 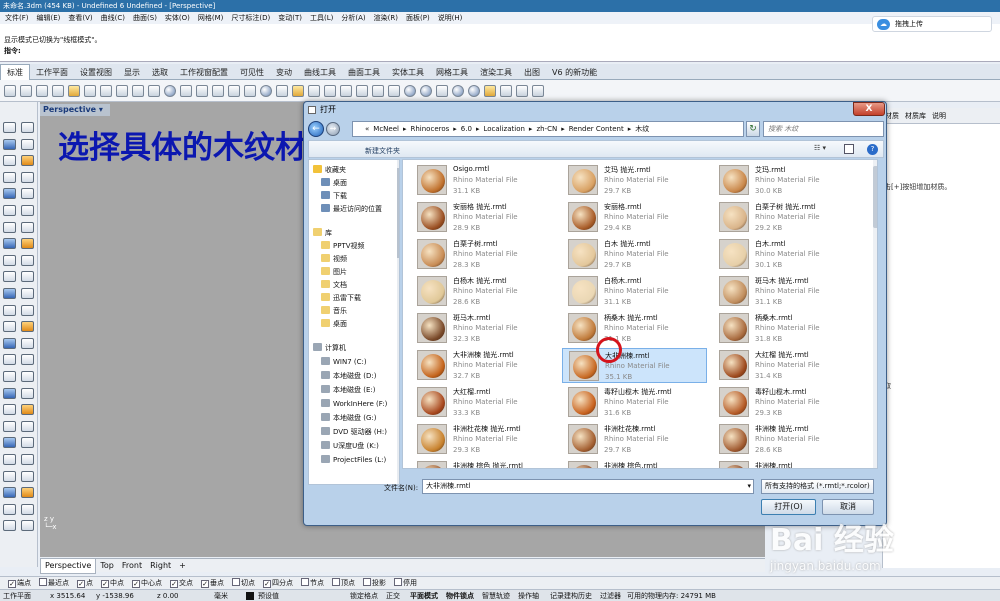 What do you see at coordinates (334, 324) in the screenshot?
I see `nav-item: 桌面` at bounding box center [334, 324].